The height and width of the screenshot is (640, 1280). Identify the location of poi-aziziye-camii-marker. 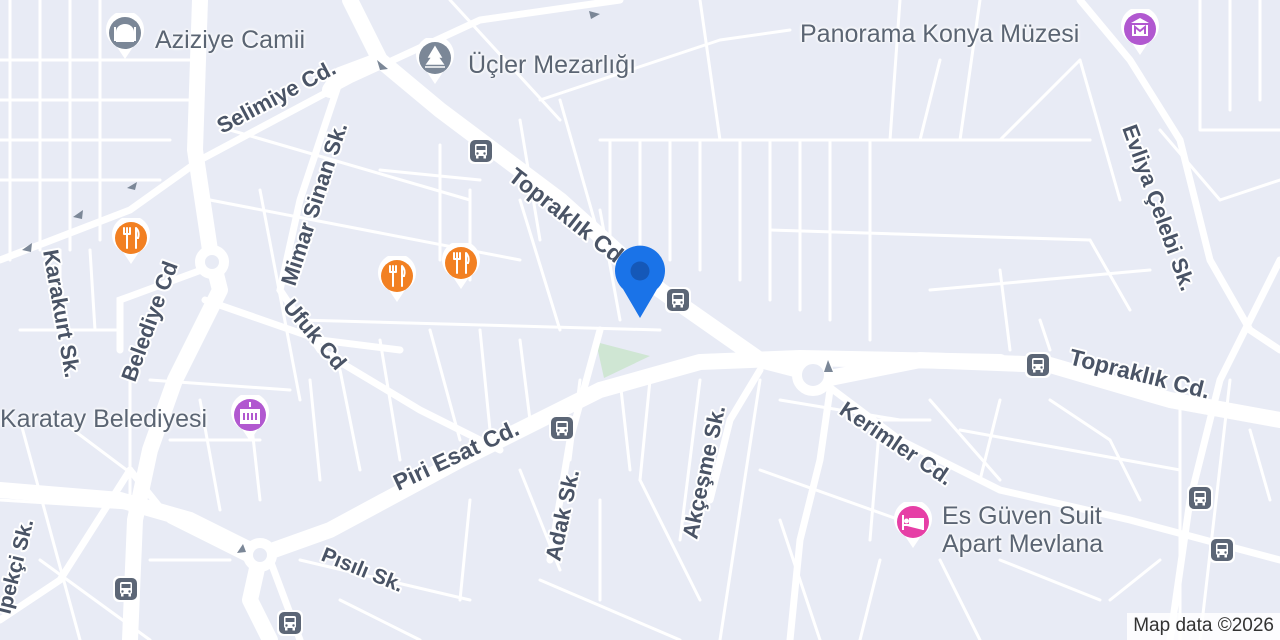
(125, 35).